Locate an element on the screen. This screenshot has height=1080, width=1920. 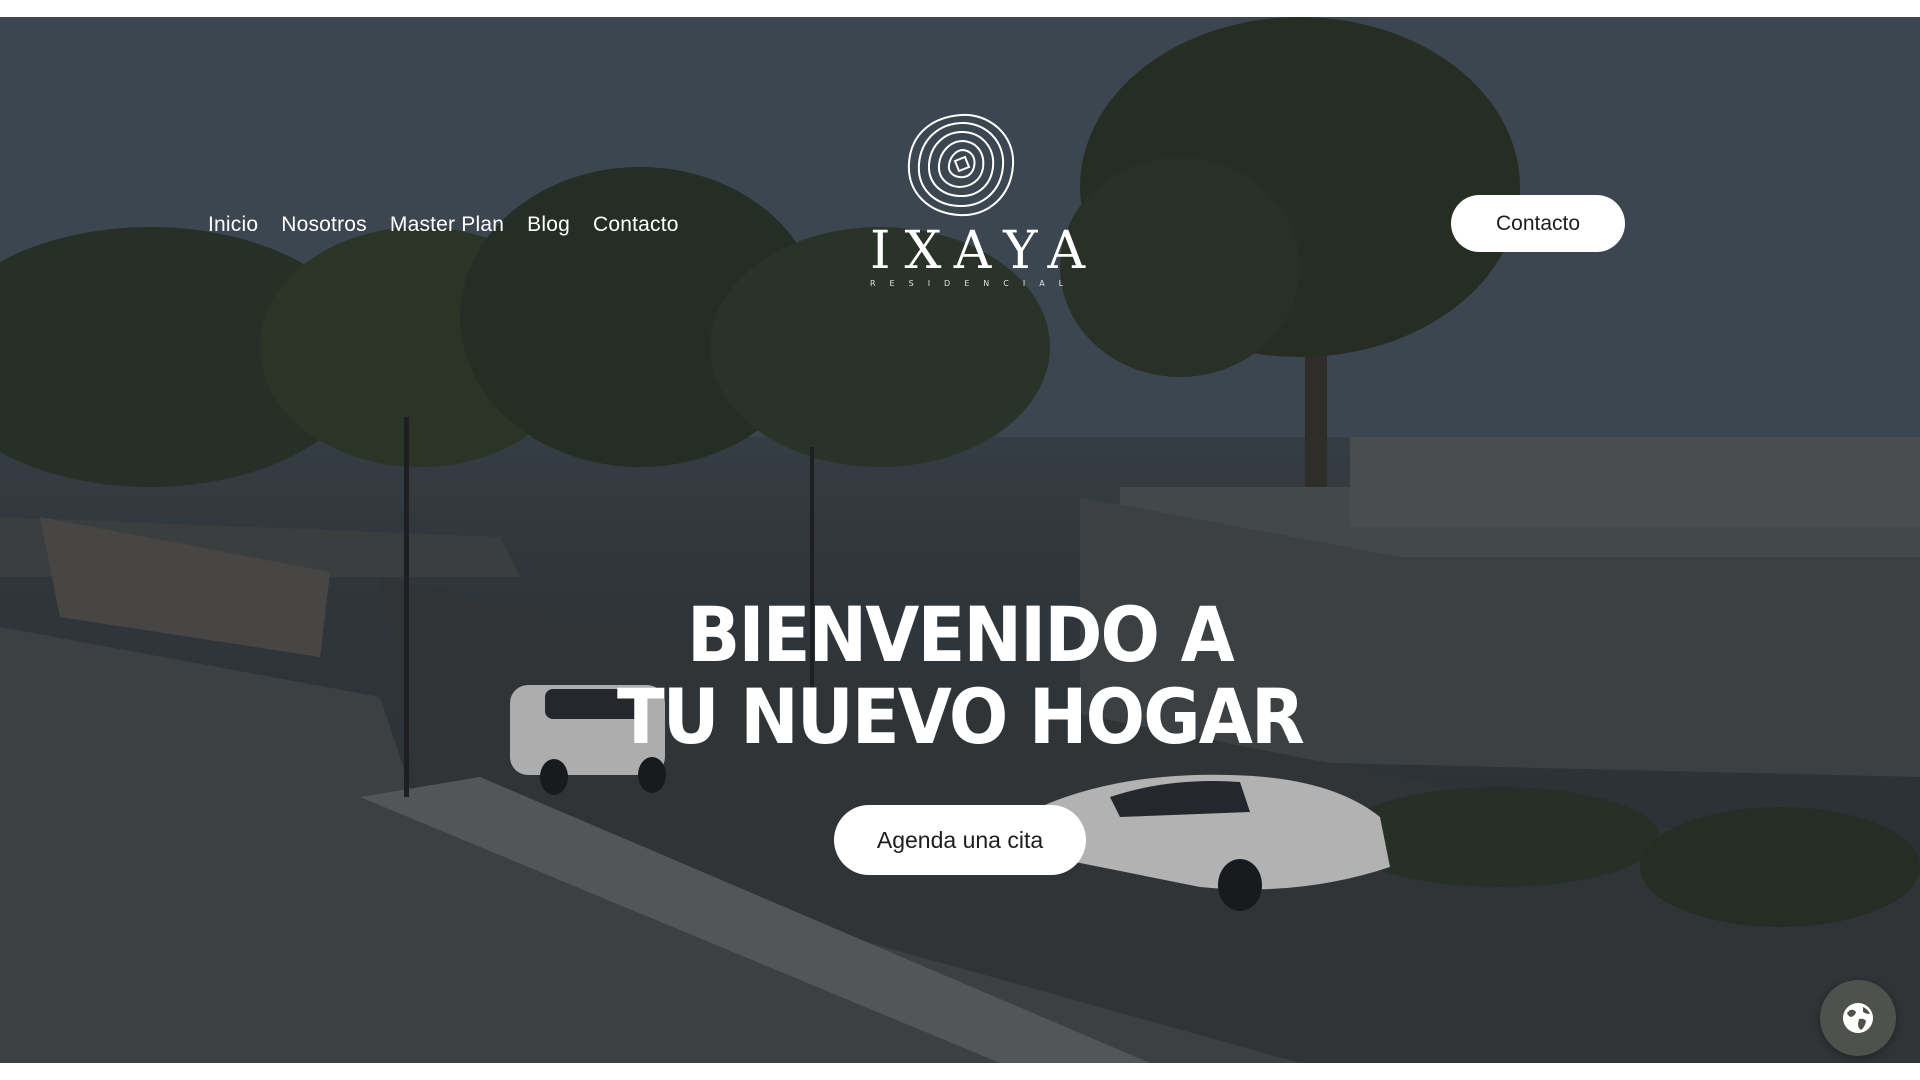
globe-icon is located at coordinates (1858, 1018).